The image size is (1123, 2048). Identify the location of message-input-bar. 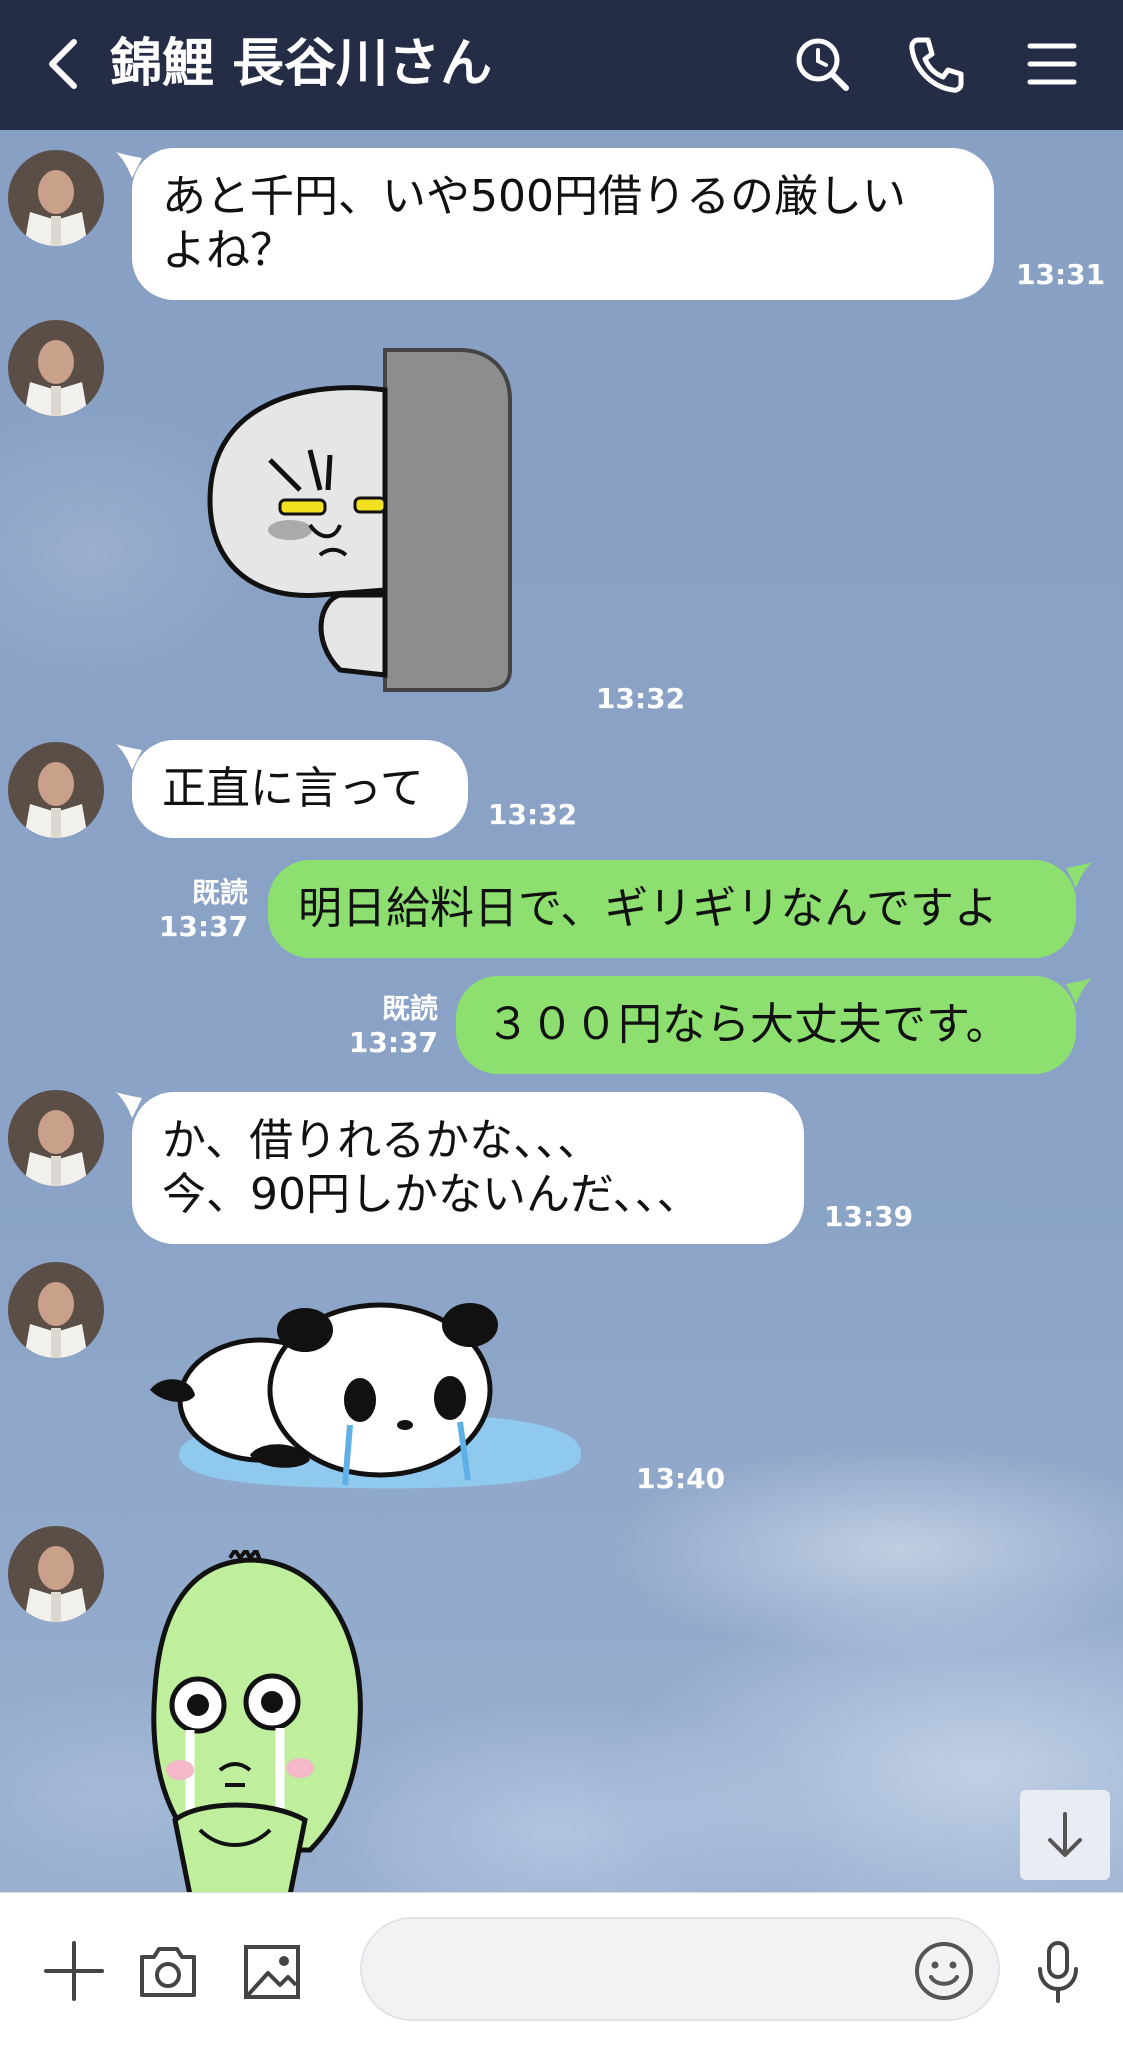
(561, 1970).